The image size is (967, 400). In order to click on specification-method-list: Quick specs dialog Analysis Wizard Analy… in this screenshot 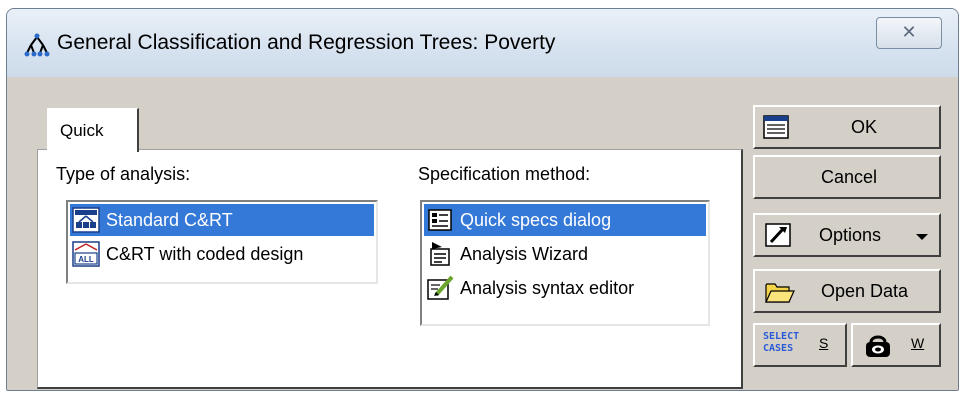, I will do `click(565, 263)`.